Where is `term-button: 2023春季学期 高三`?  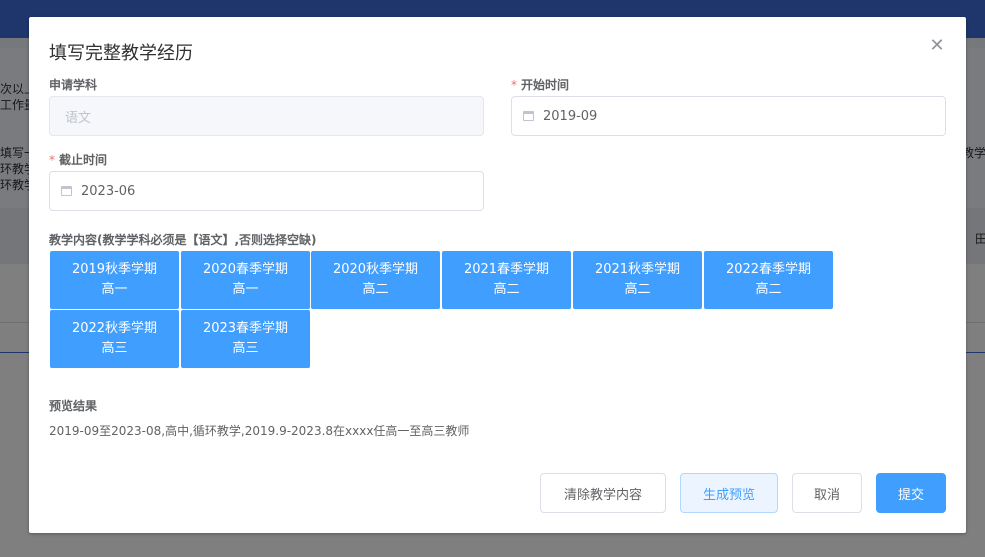
term-button: 2023春季学期 高三 is located at coordinates (245, 339).